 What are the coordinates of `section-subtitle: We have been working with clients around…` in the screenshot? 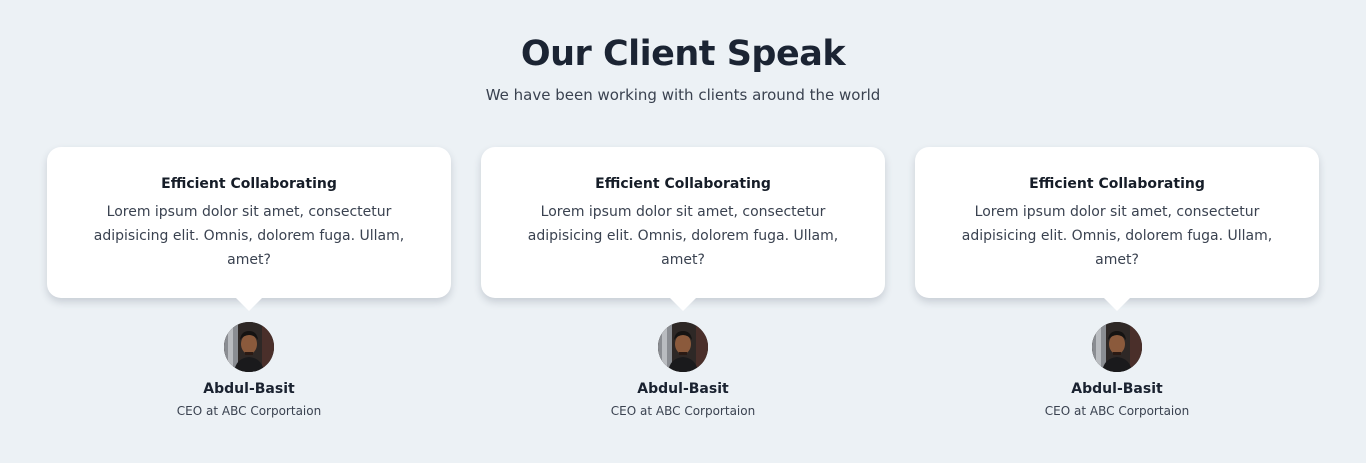 It's located at (683, 95).